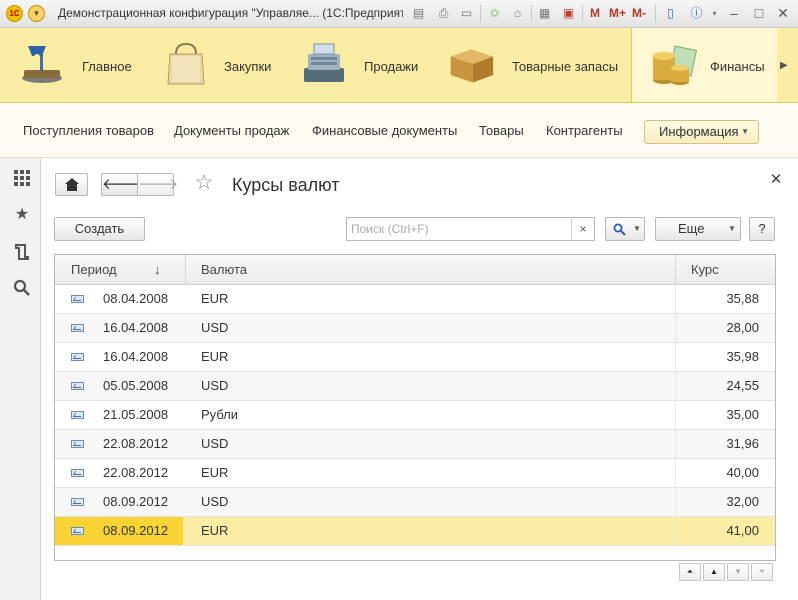 This screenshot has height=600, width=798. What do you see at coordinates (501, 130) in the screenshot?
I see `func-goods: Товары` at bounding box center [501, 130].